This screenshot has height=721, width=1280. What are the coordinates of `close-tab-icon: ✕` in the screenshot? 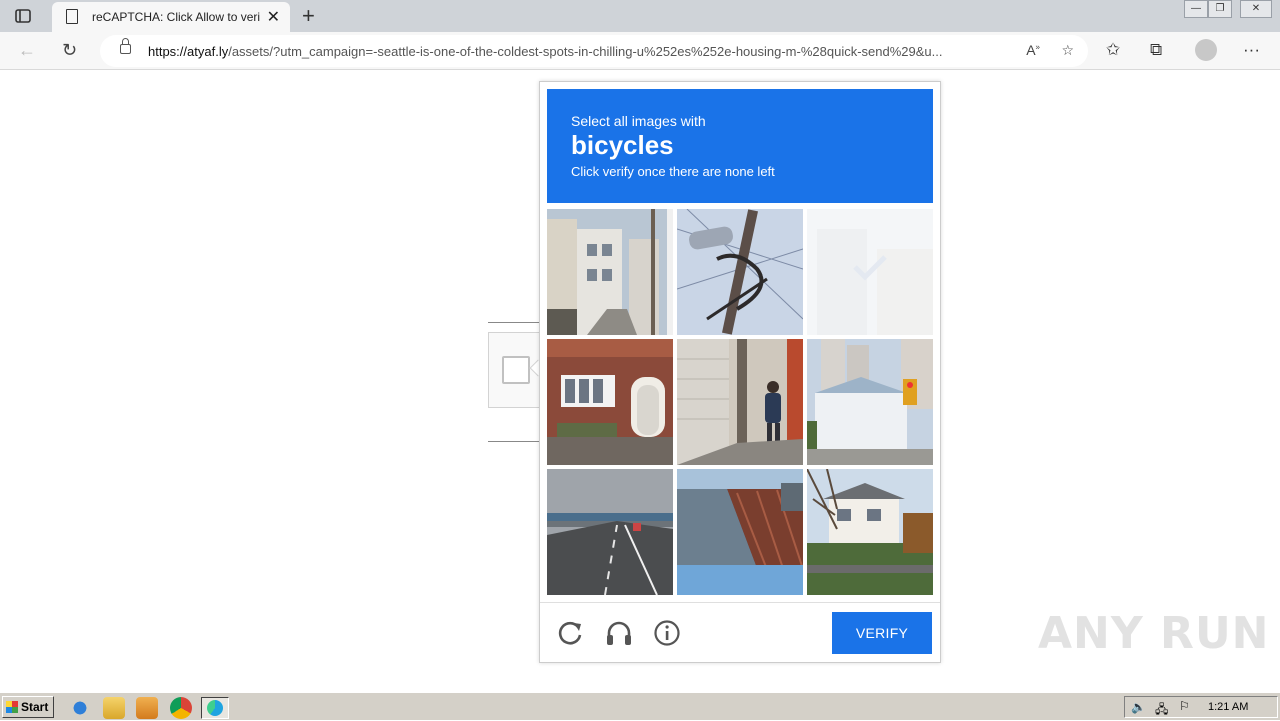 It's located at (273, 17).